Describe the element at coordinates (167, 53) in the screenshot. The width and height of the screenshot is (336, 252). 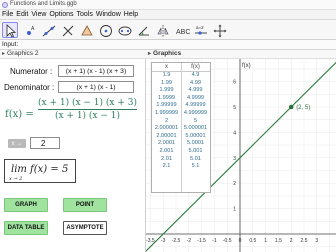
I see `graphics1-title: Graphics` at that location.